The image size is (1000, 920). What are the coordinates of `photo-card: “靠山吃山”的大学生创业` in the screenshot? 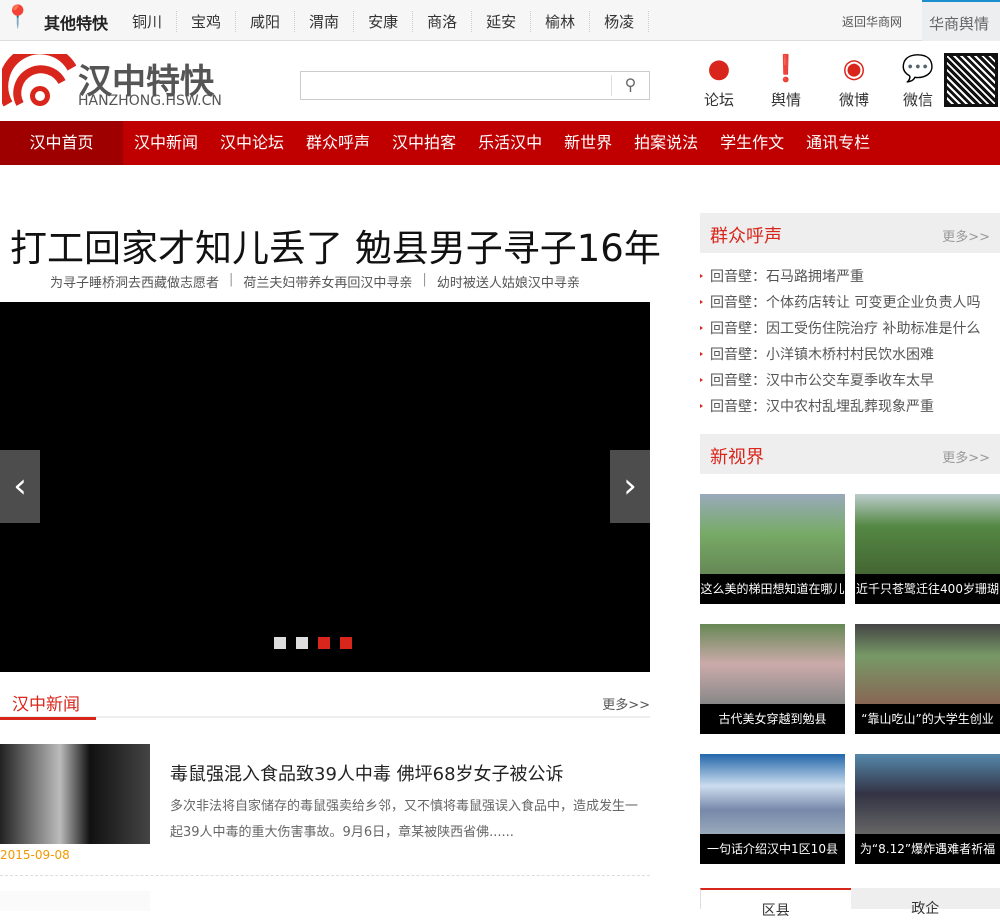 It's located at (927, 679).